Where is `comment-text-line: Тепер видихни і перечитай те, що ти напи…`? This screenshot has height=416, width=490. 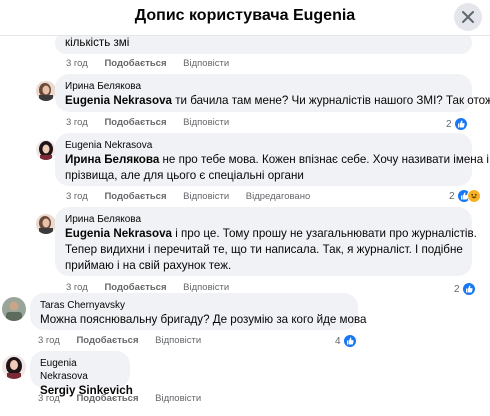 comment-text-line: Тепер видихни і перечитай те, що ти напи… is located at coordinates (264, 249).